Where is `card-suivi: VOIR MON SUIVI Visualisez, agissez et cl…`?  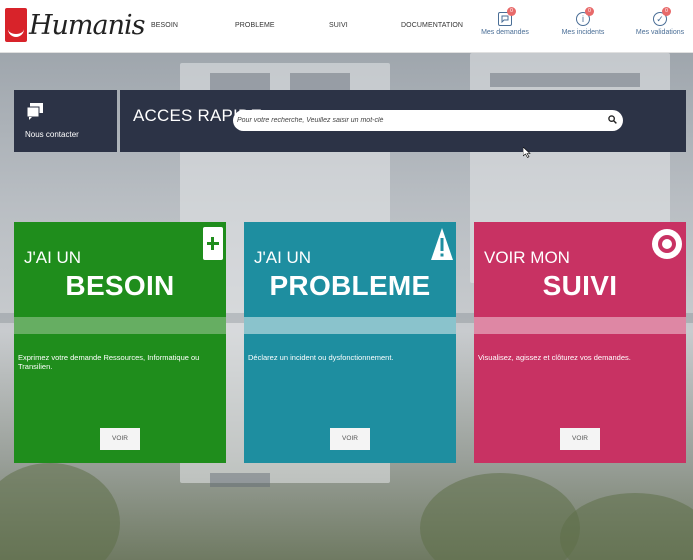 card-suivi: VOIR MON SUIVI Visualisez, agissez et cl… is located at coordinates (580, 342).